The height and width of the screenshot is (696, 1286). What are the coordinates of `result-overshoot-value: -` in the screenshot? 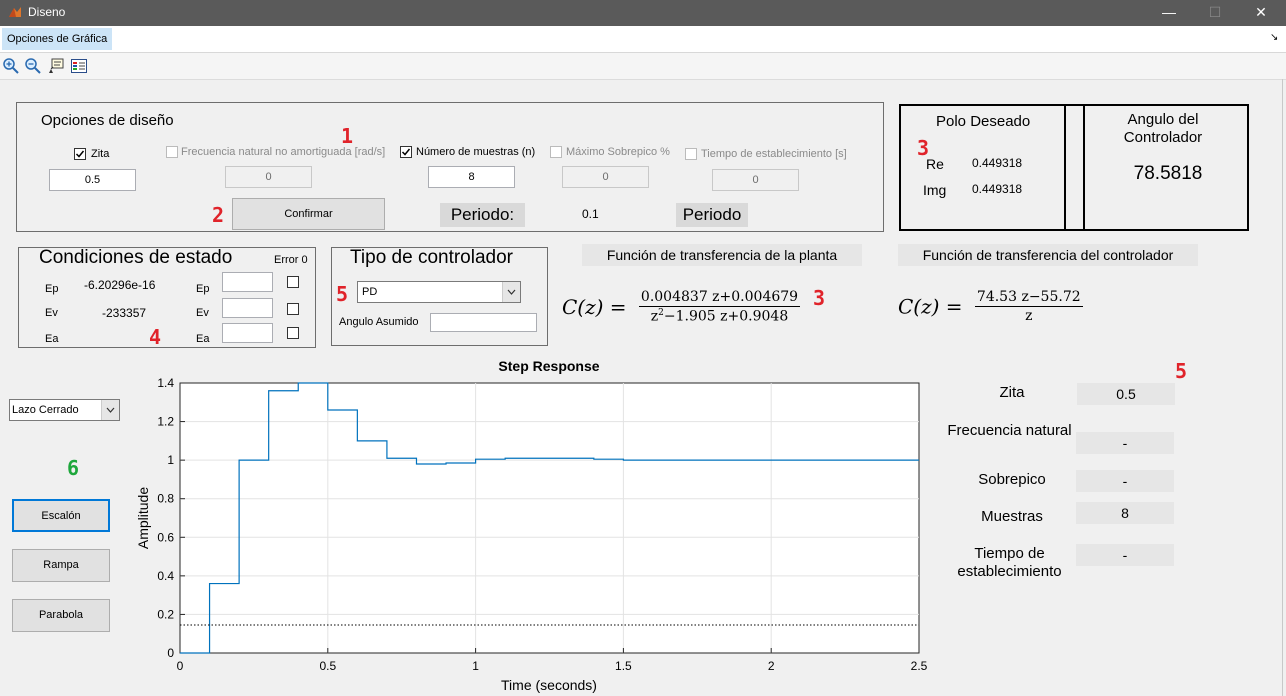 It's located at (1125, 481).